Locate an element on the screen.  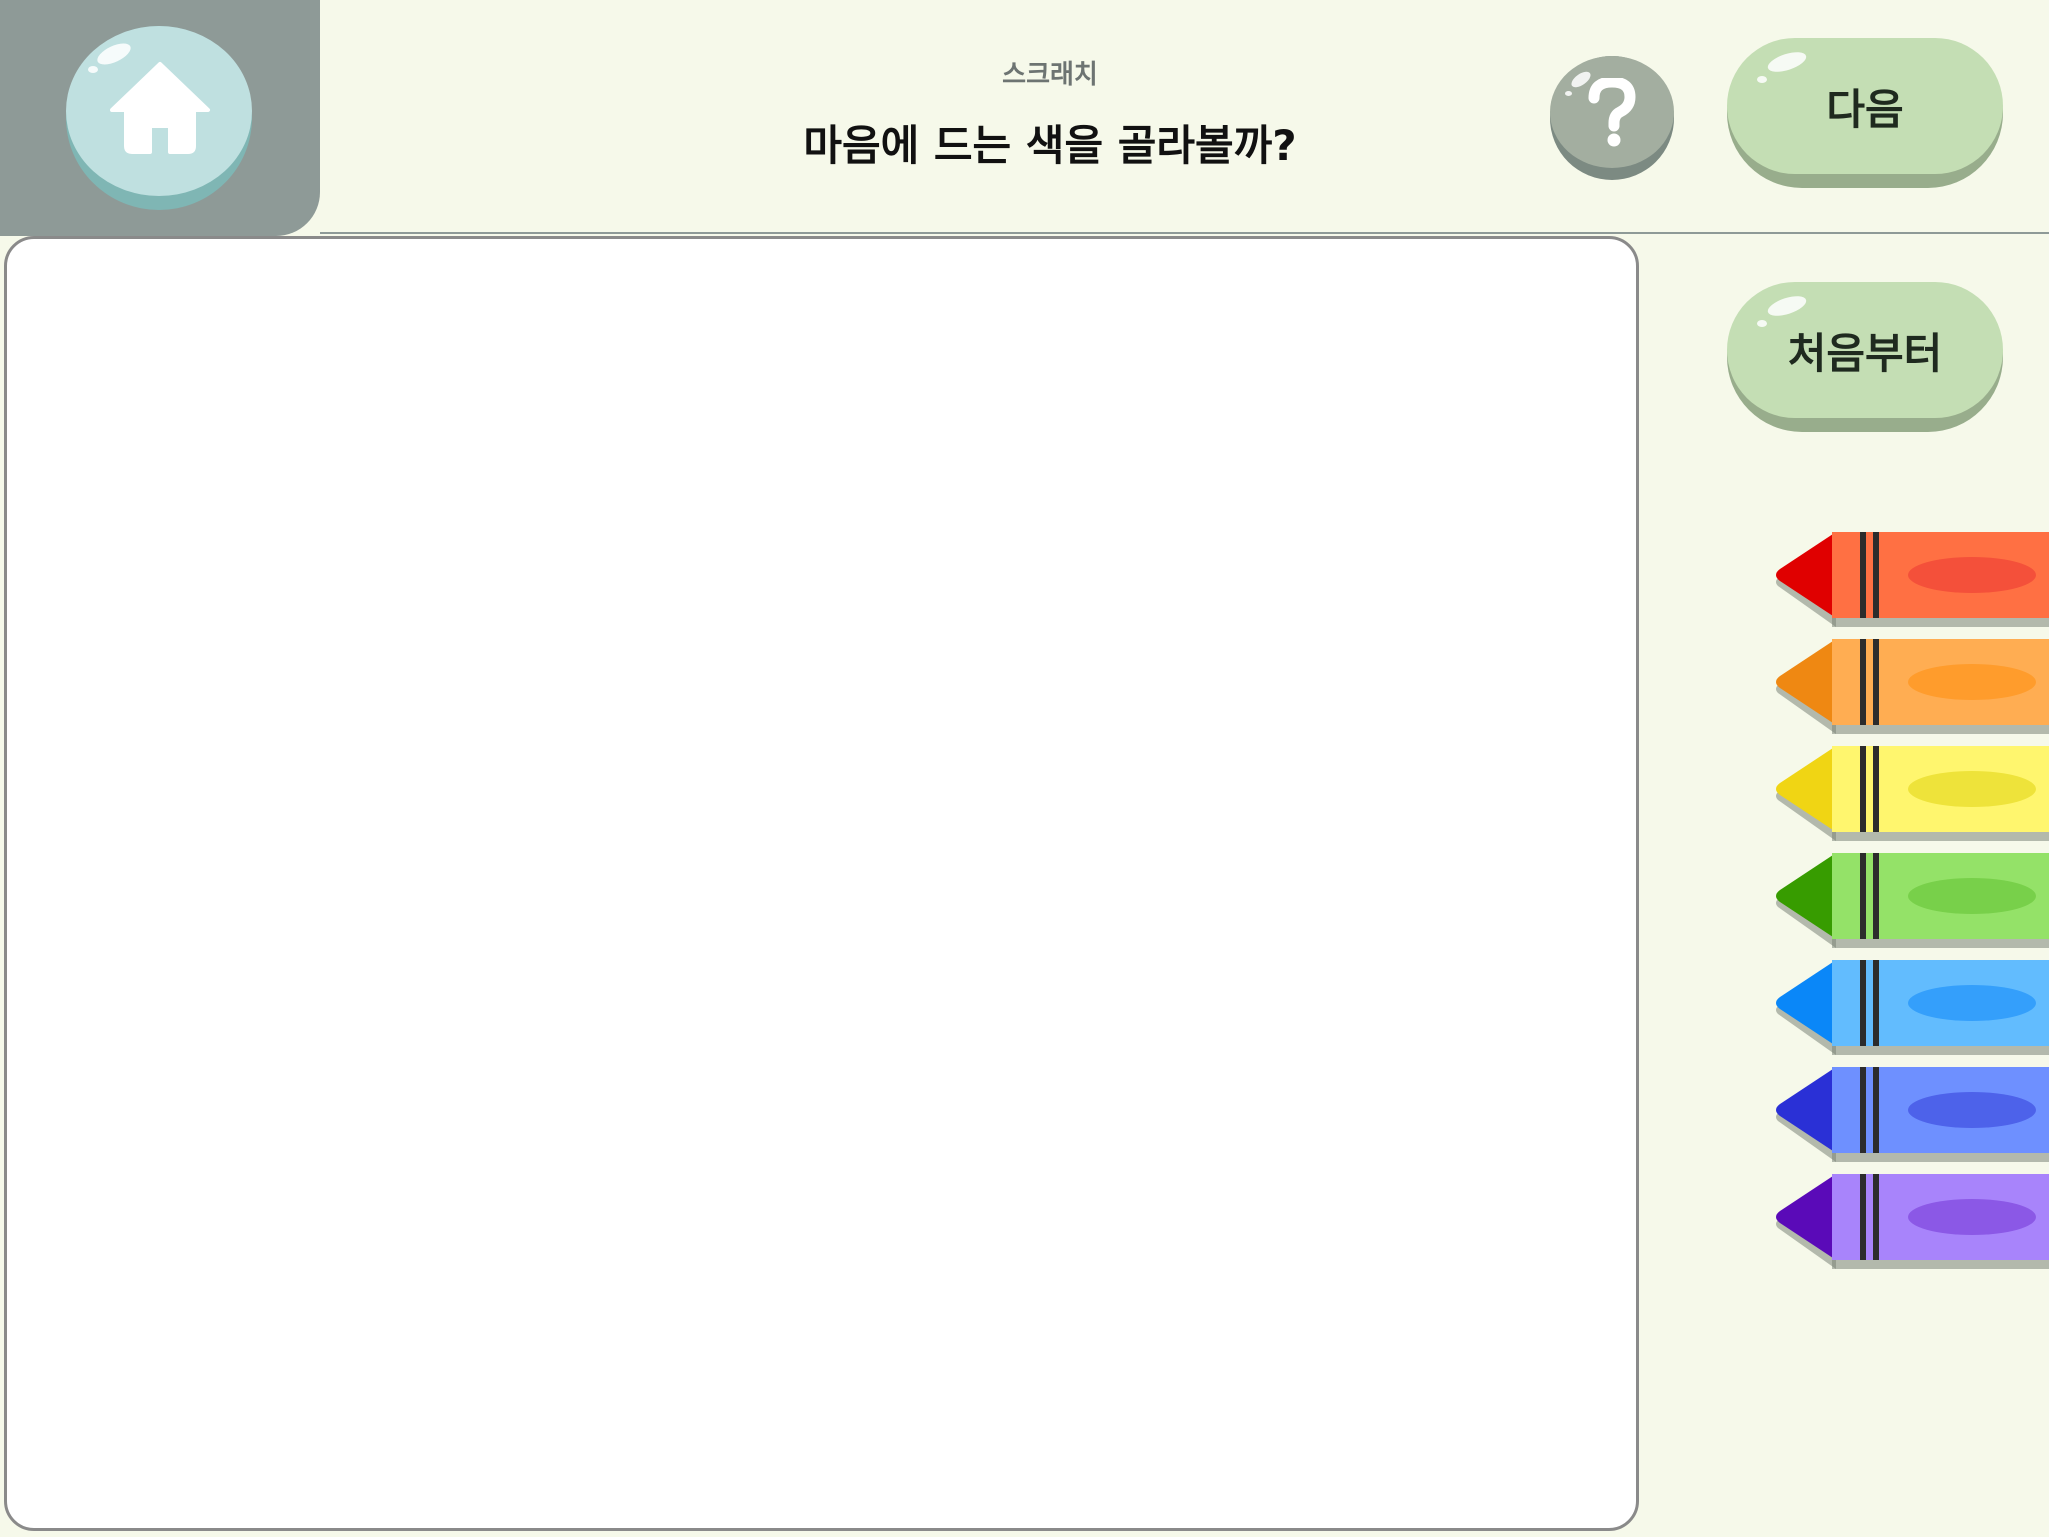
next-button: 다음 is located at coordinates (1865, 113).